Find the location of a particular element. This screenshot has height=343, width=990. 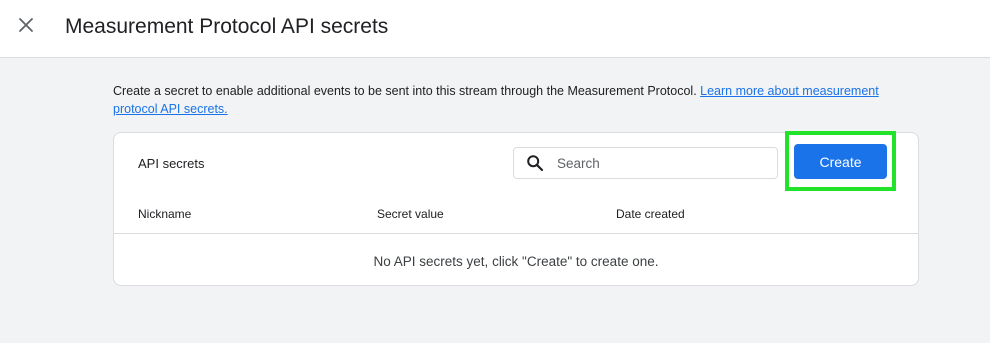

close-button is located at coordinates (26, 27).